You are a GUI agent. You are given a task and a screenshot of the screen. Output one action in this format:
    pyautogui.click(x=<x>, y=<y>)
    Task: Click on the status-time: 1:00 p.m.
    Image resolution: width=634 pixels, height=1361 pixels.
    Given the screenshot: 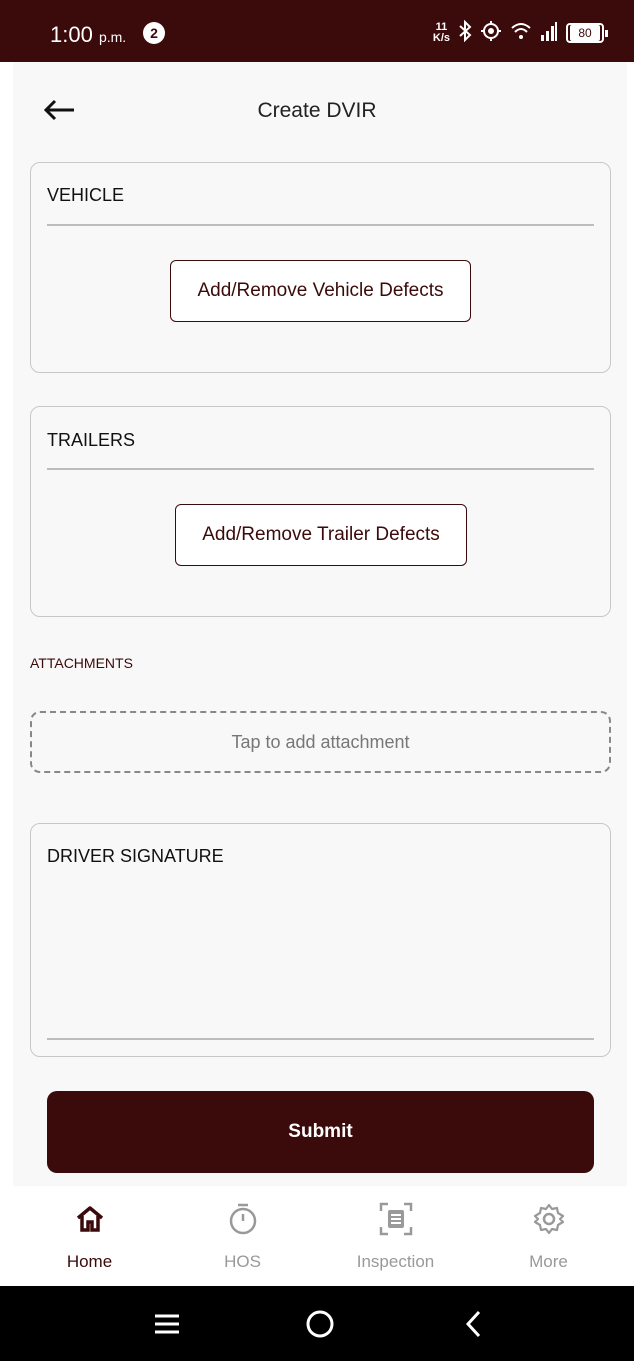 What is the action you would take?
    pyautogui.click(x=88, y=35)
    